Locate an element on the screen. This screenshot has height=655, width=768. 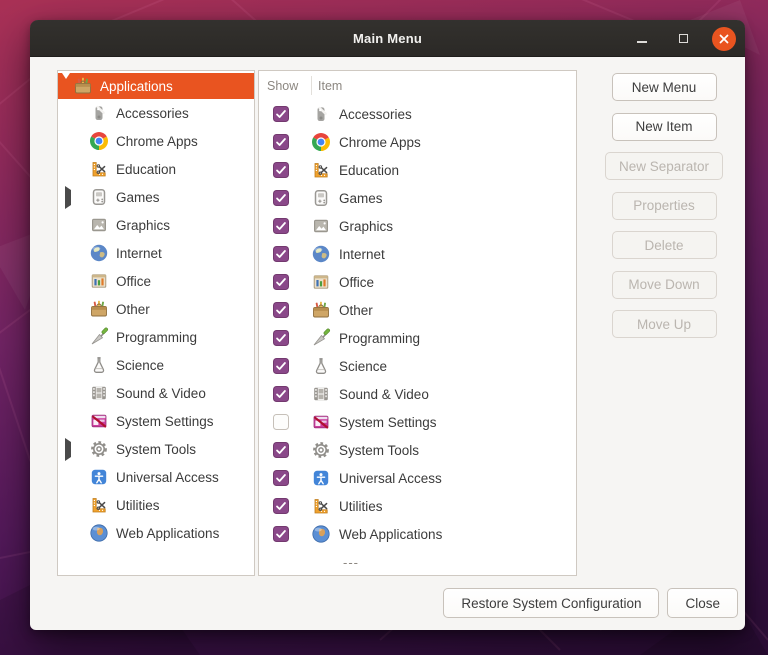
list-item-label: Accessories is located at coordinates (375, 114).